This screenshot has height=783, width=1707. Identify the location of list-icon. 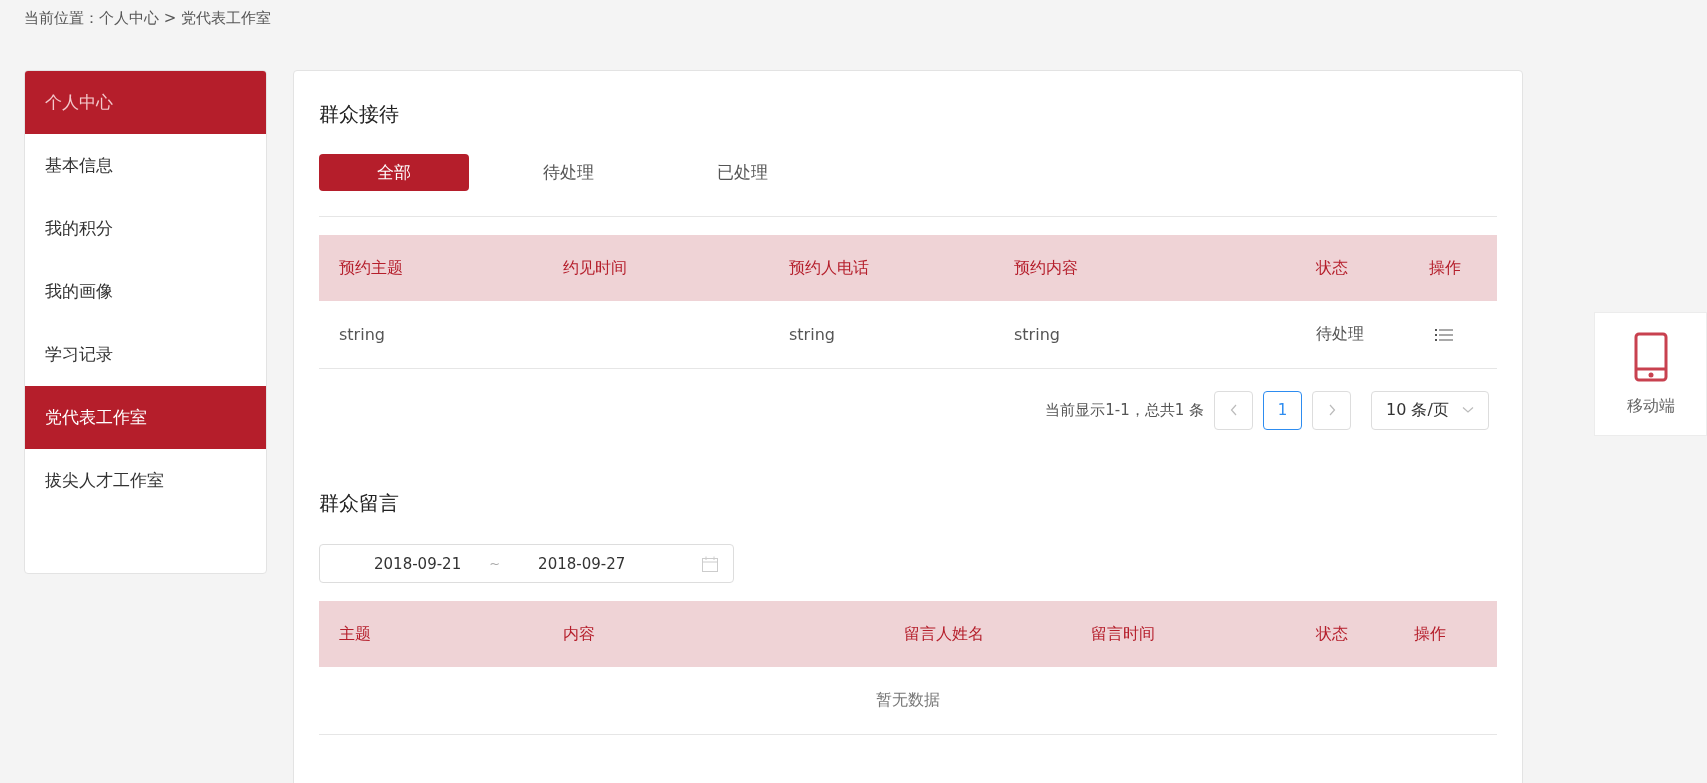
(1444, 334).